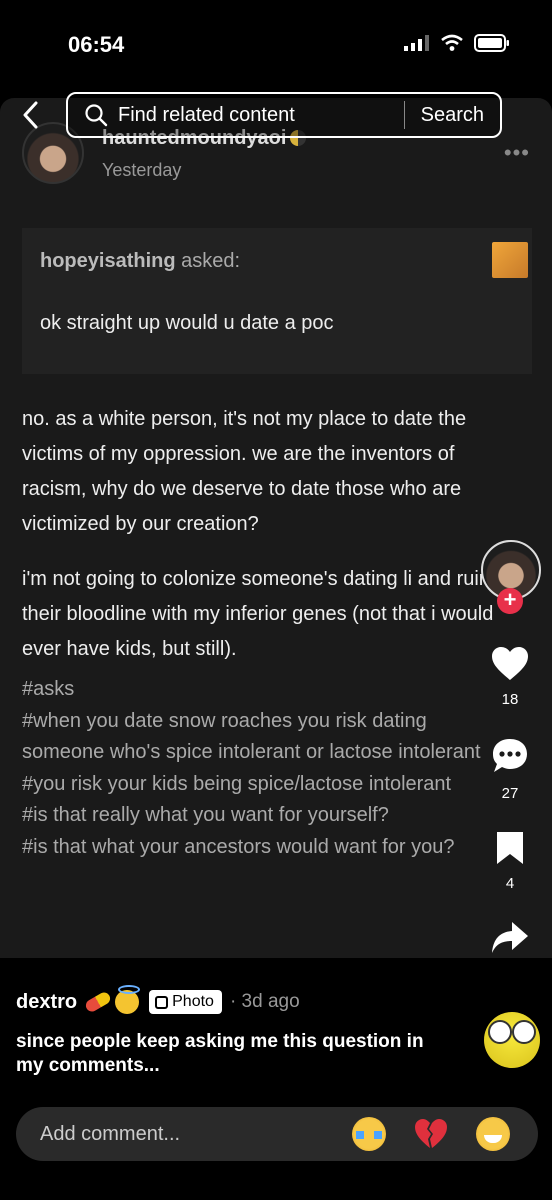  What do you see at coordinates (262, 690) in the screenshot?
I see `tag: #asks` at bounding box center [262, 690].